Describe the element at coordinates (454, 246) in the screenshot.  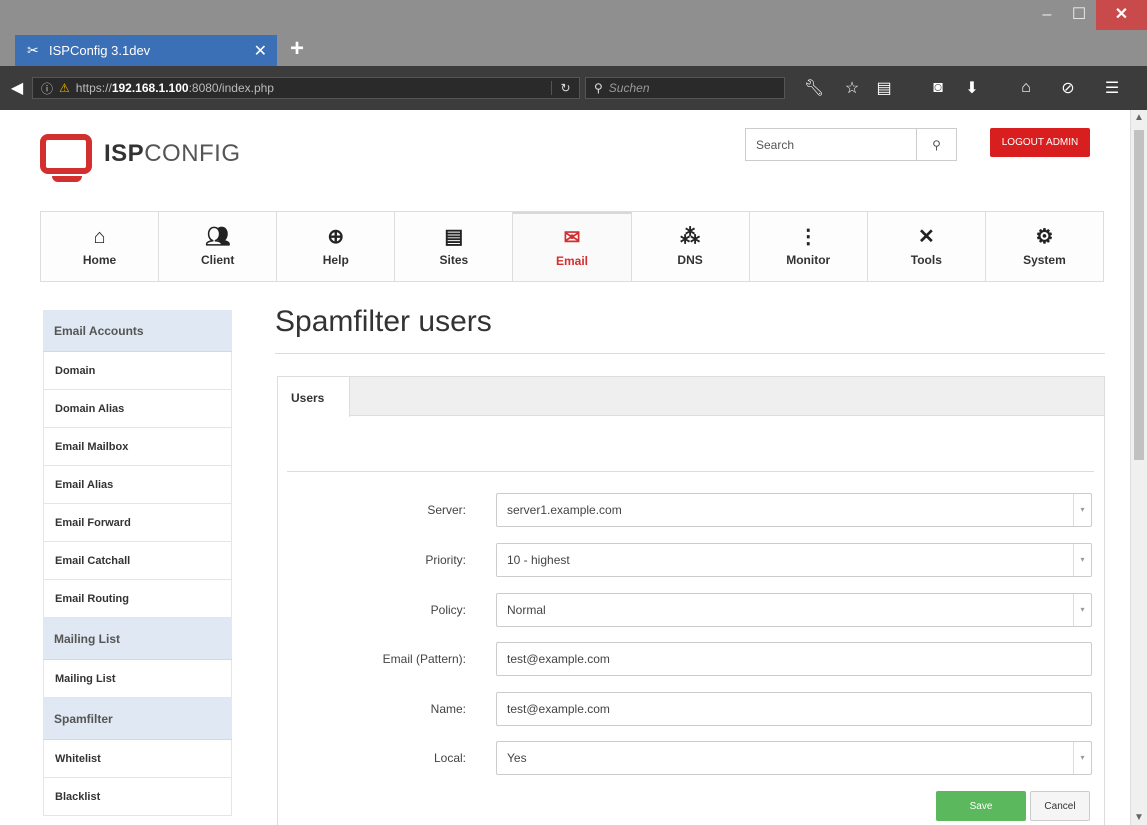
I see `nav-sites: ▤ Sites` at that location.